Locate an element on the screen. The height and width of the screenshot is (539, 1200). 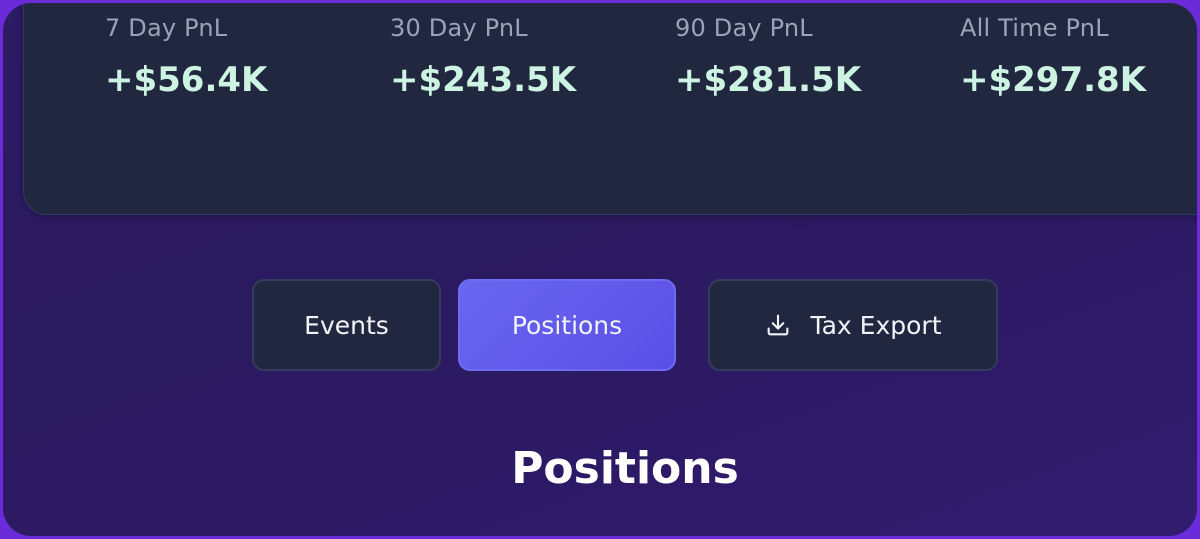
stat-all-time-pnl: All Time PnL +$297.8K is located at coordinates (1053, 57).